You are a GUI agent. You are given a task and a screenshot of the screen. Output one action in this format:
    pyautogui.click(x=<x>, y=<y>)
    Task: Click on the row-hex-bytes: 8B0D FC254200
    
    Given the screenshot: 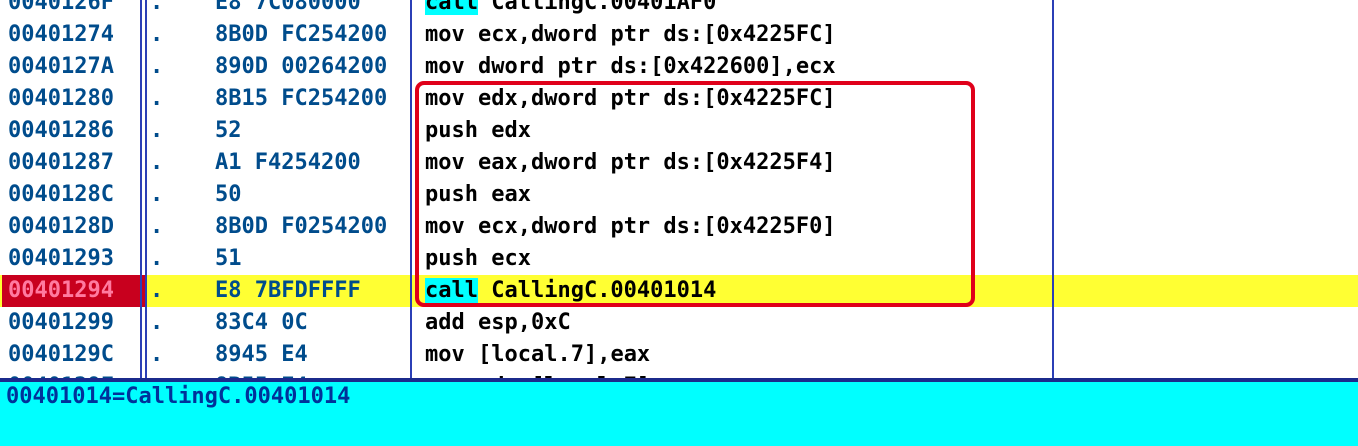 What is the action you would take?
    pyautogui.click(x=301, y=34)
    